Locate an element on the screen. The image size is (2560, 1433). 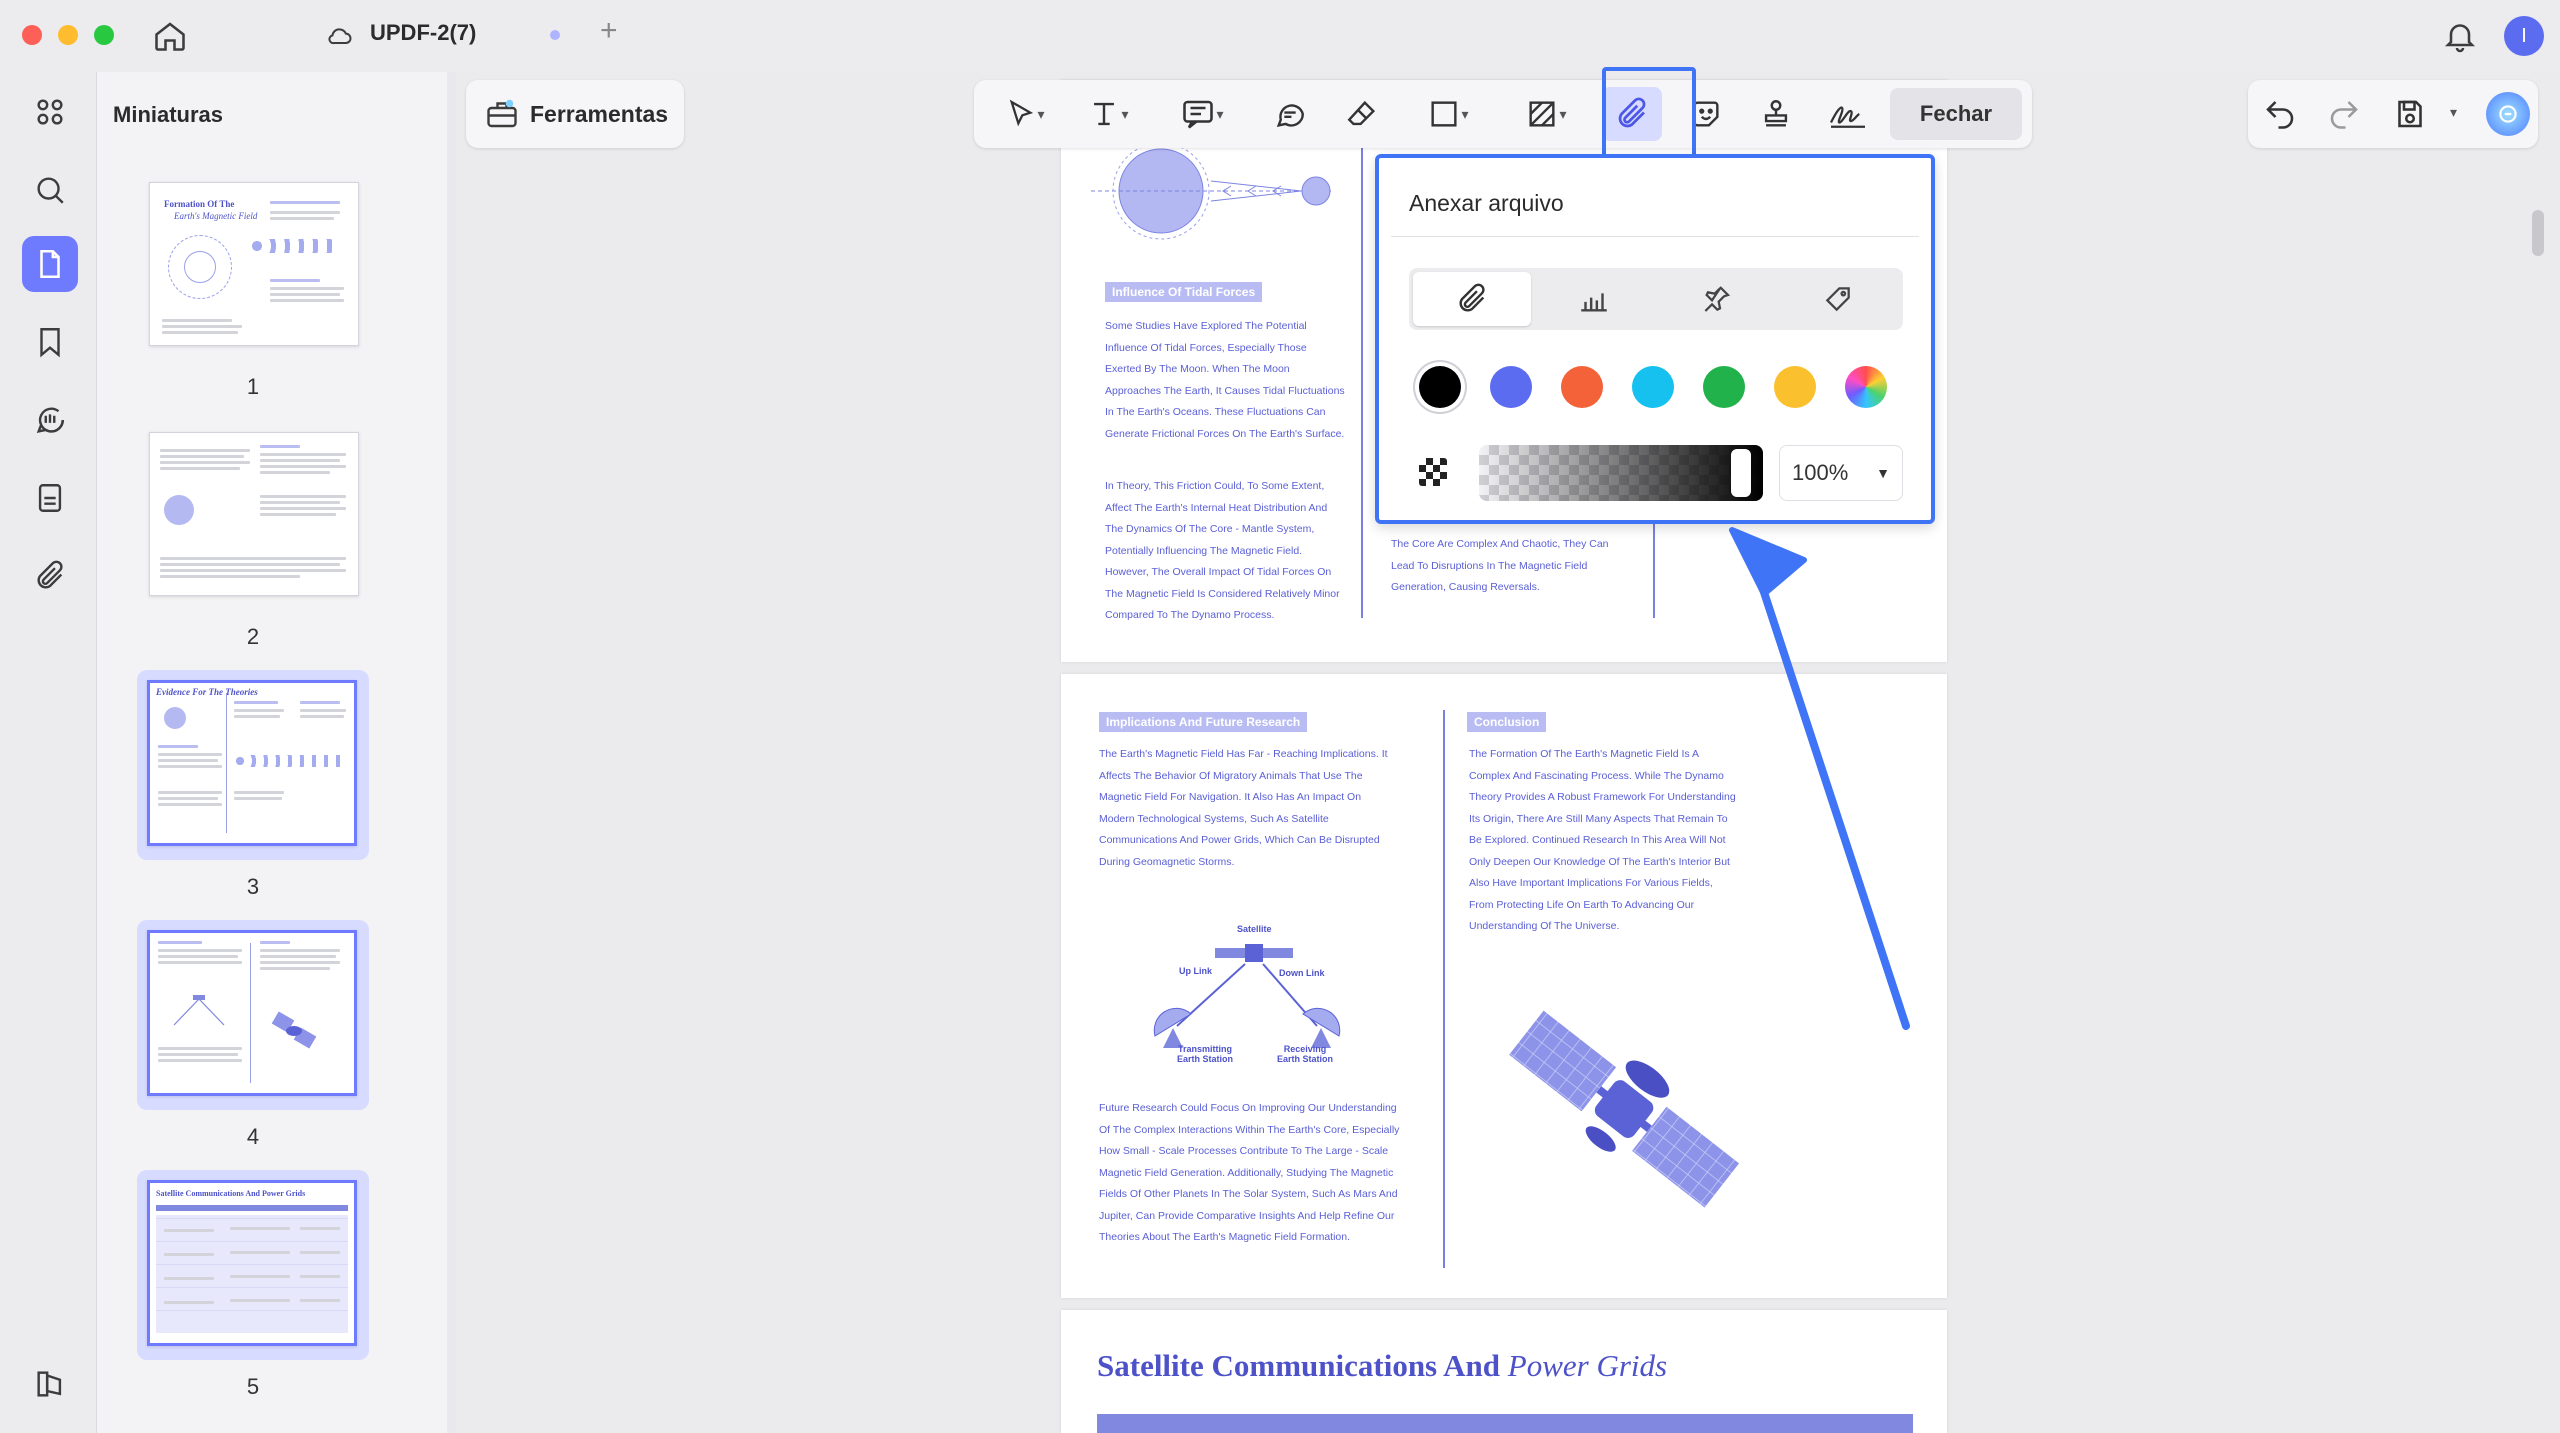
undo-icon is located at coordinates (2280, 114).